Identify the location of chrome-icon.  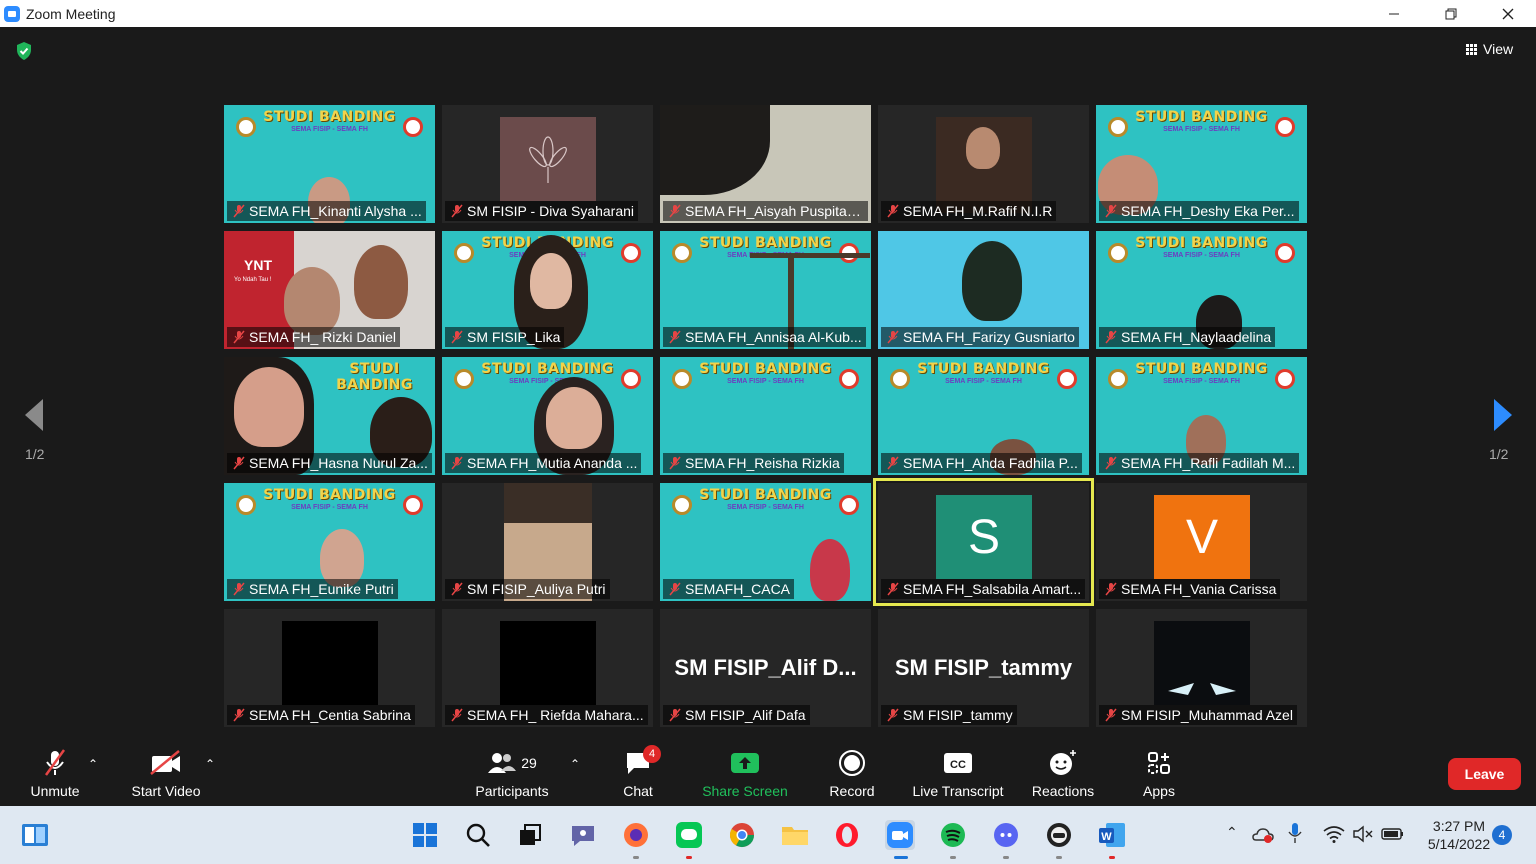
(742, 835).